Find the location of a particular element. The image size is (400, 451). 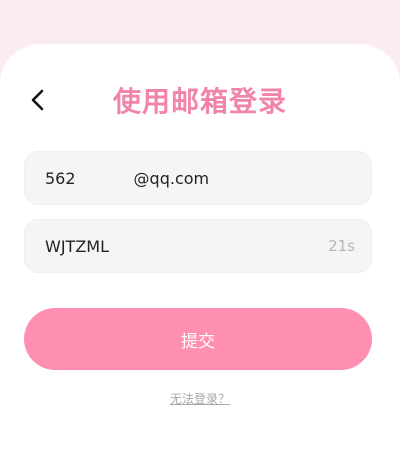

cannot-login-link: 无法登录？ is located at coordinates (200, 398).